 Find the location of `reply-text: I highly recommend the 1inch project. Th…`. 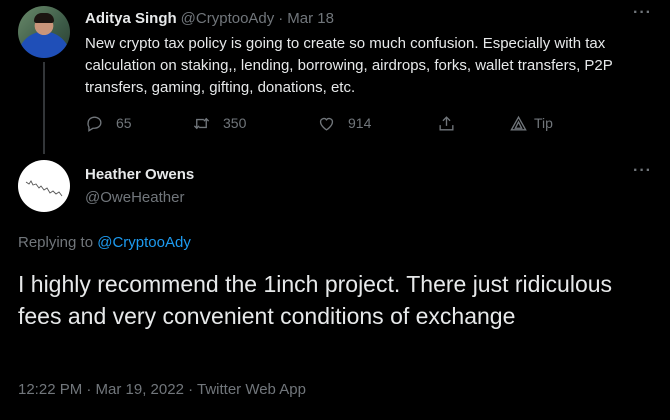

reply-text: I highly recommend the 1inch project. Th… is located at coordinates (315, 300).